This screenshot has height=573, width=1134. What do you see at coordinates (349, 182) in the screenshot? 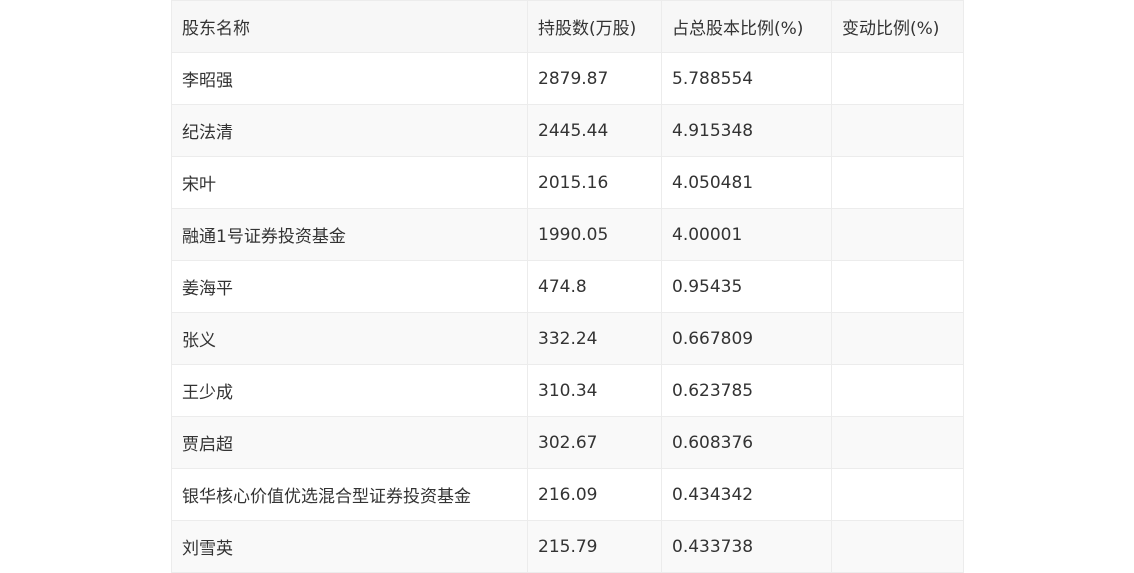
I see `cell-shareholder-name: 宋叶` at bounding box center [349, 182].